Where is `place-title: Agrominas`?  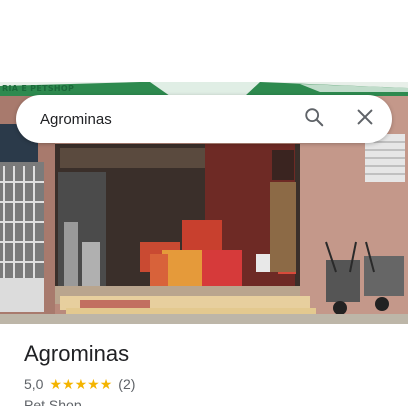
place-title: Agrominas is located at coordinates (77, 353).